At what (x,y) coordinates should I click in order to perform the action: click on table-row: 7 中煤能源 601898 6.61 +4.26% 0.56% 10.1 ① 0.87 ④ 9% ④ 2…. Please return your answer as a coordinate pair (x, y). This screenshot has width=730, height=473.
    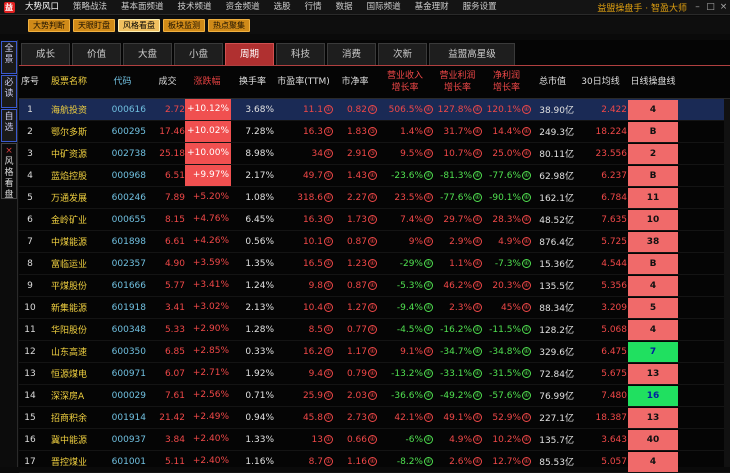
    Looking at the image, I should click on (374, 242).